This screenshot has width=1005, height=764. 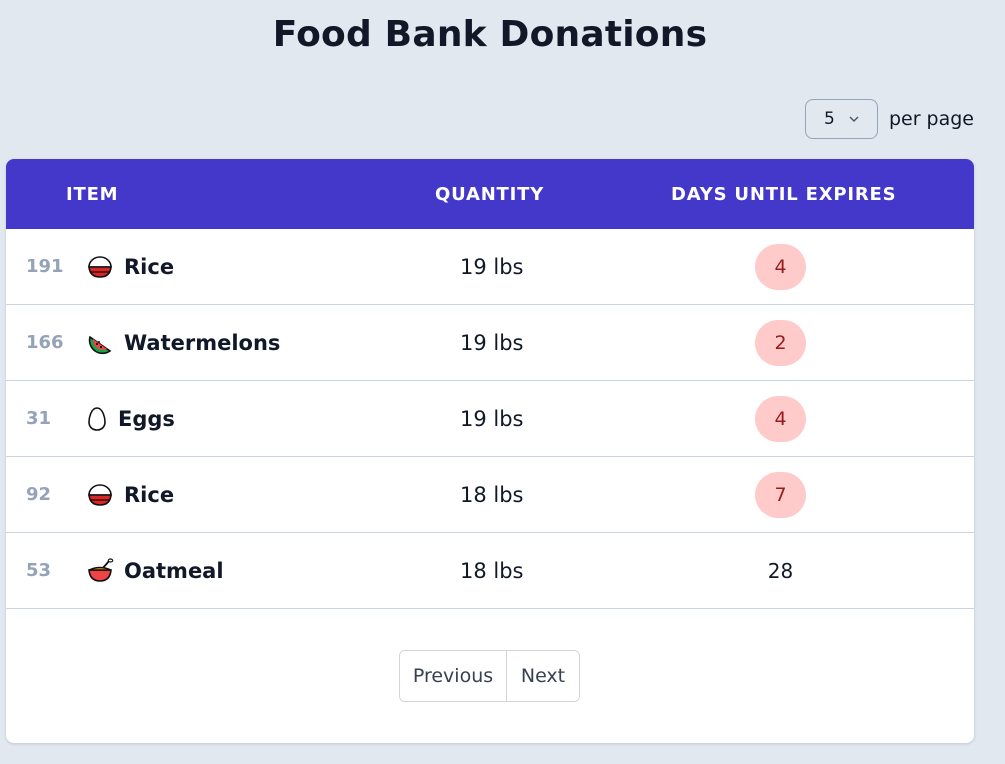 I want to click on row-id: 191, so click(x=45, y=266).